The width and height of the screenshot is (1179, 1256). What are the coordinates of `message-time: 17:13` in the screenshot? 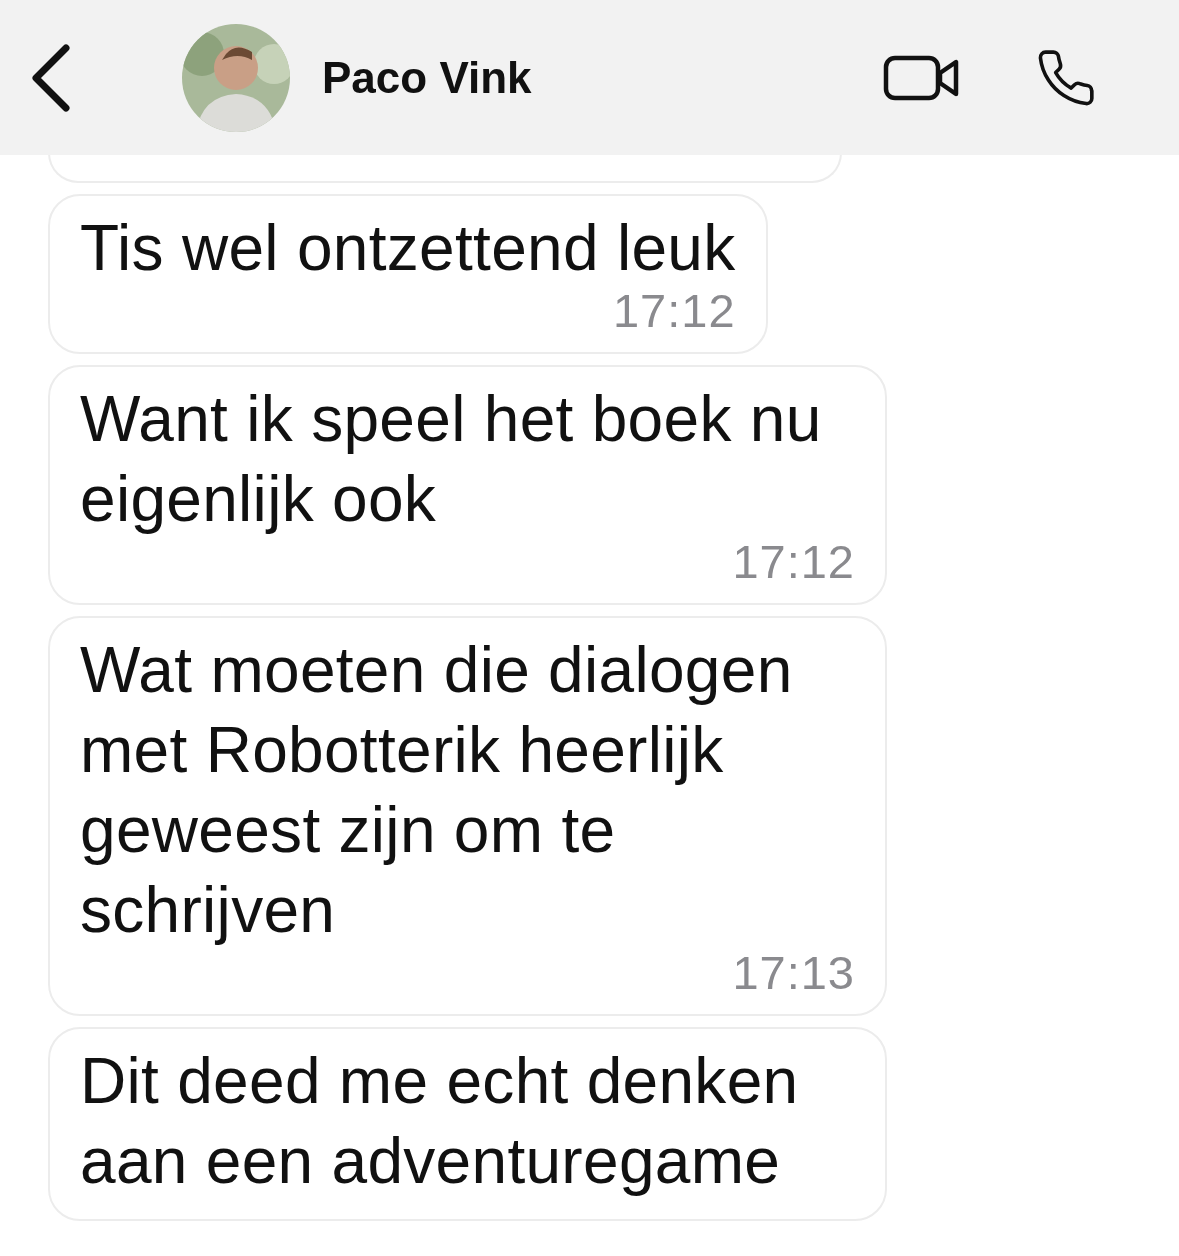 It's located at (793, 973).